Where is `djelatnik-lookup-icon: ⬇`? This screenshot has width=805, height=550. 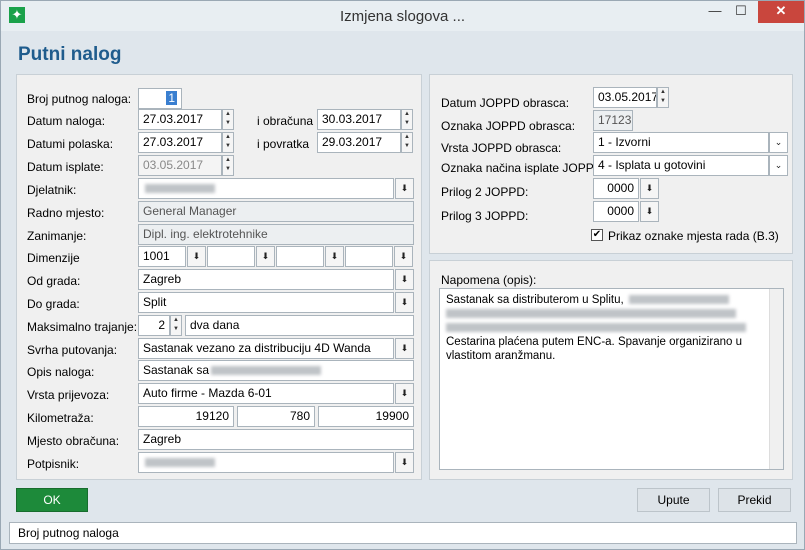
djelatnik-lookup-icon: ⬇ is located at coordinates (404, 188).